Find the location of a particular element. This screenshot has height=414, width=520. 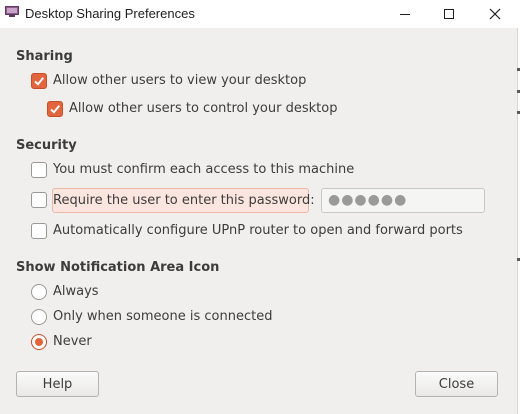

require-password-label: Require the user to enter this password: is located at coordinates (184, 200).